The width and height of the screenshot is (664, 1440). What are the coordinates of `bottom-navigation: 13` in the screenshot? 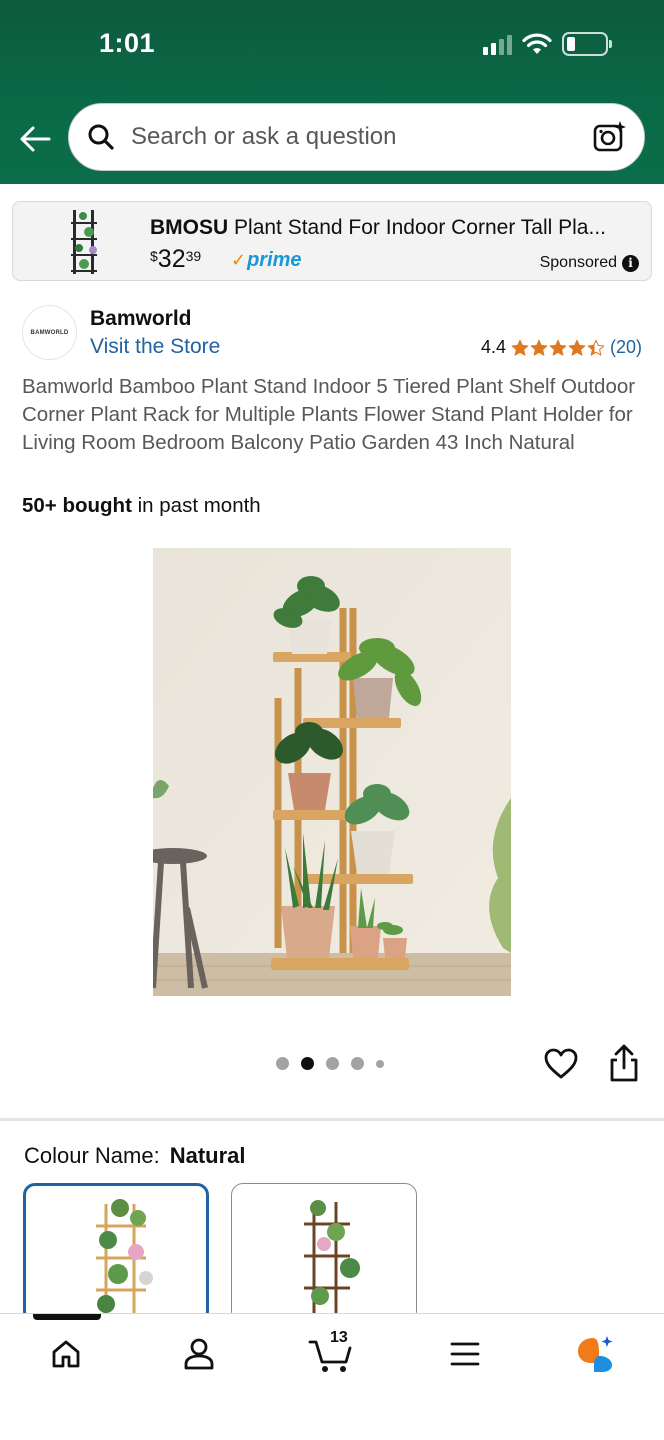 It's located at (332, 1376).